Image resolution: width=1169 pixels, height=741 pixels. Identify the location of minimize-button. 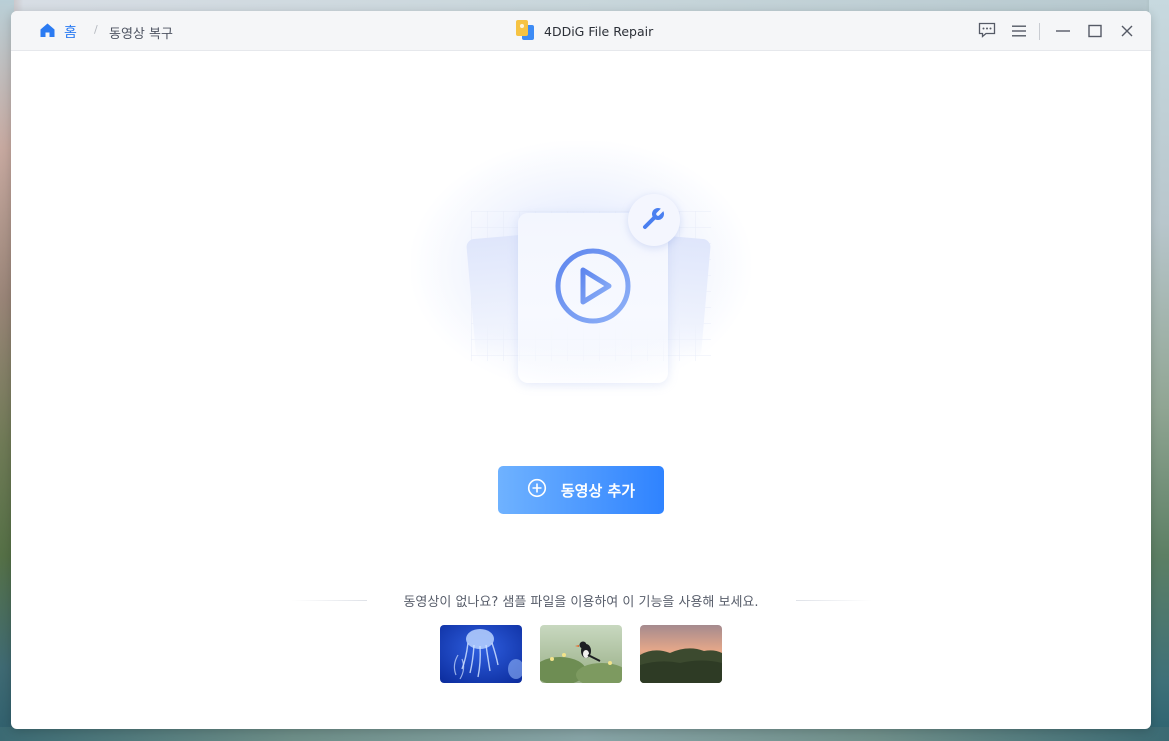
(1063, 32).